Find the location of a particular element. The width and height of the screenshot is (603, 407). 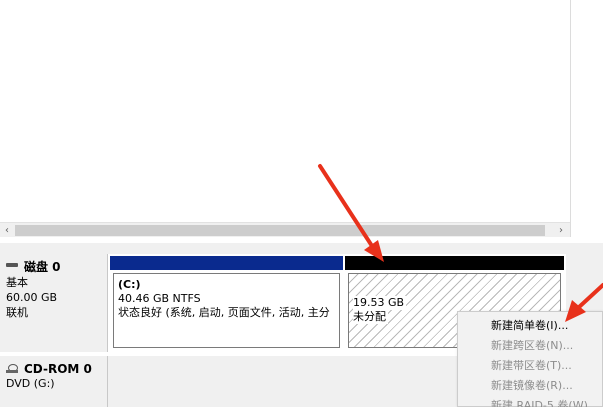

unallocated-size: 19.53 GB is located at coordinates (380, 303).